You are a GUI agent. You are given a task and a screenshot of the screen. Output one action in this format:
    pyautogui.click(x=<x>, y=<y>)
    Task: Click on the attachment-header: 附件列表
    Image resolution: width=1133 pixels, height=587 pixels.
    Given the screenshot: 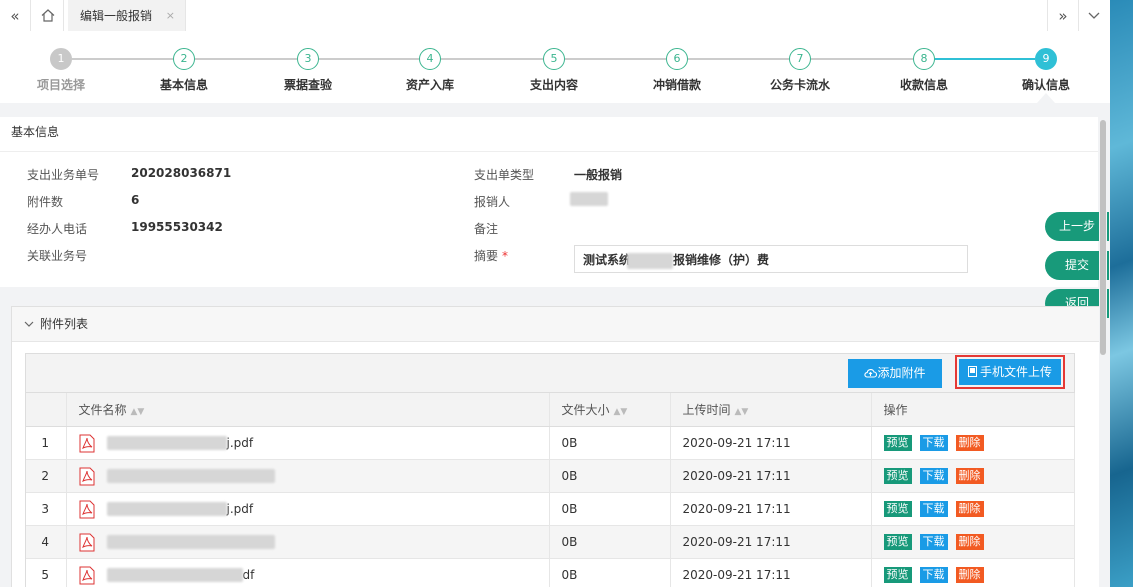 What is the action you would take?
    pyautogui.click(x=555, y=324)
    